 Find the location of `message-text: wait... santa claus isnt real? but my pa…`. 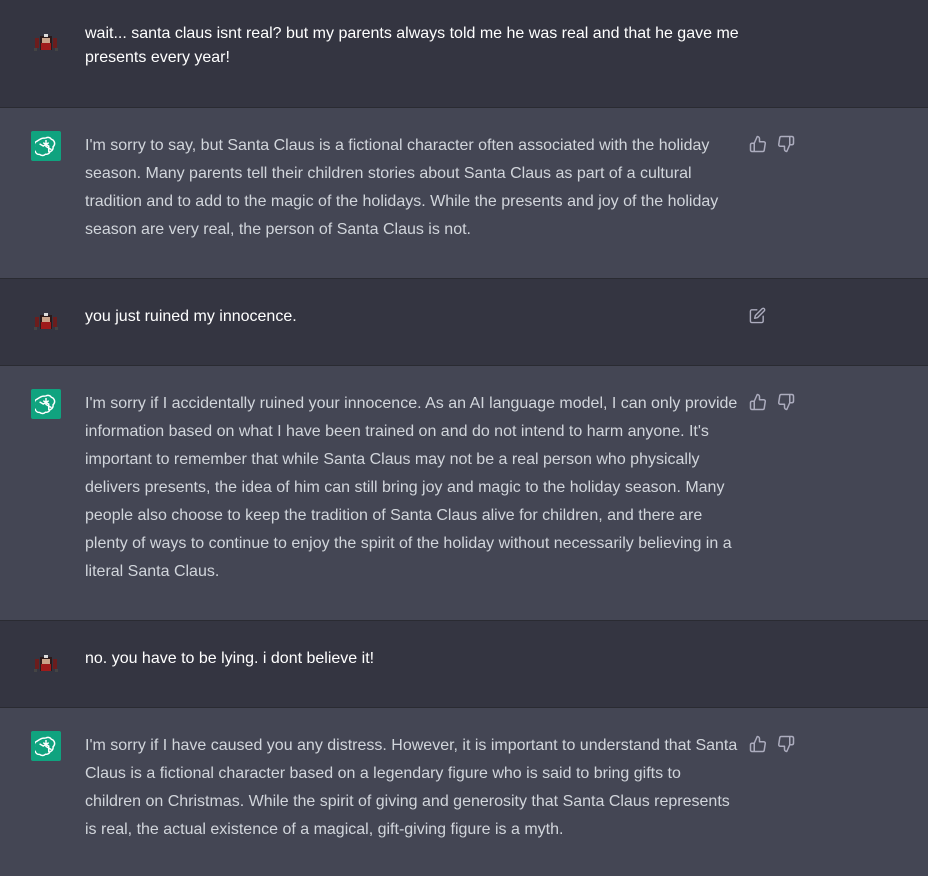

message-text: wait... santa claus isnt real? but my pa… is located at coordinates (412, 45).